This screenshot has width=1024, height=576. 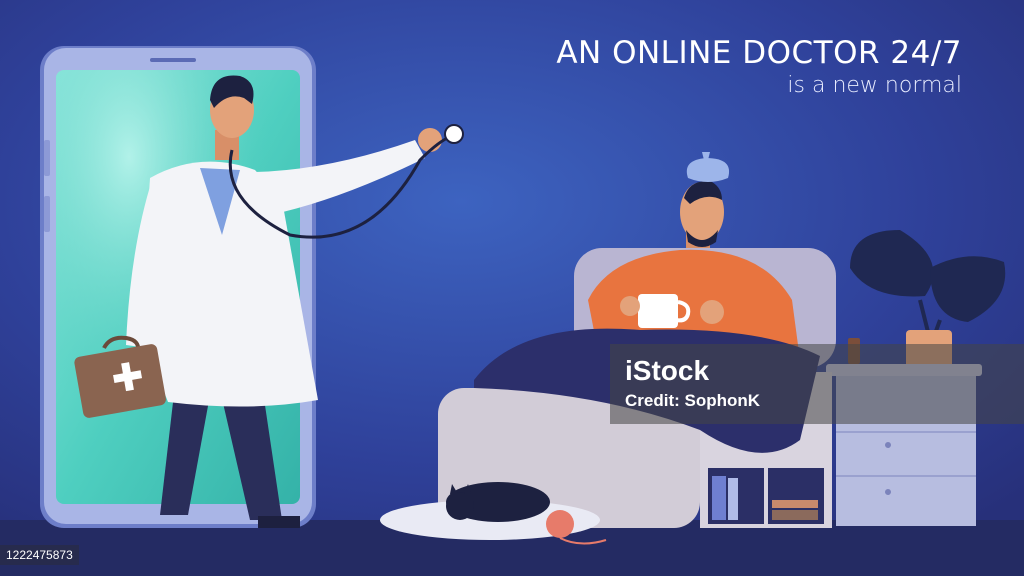 What do you see at coordinates (39, 555) in the screenshot?
I see `image-id-label: 1222475873` at bounding box center [39, 555].